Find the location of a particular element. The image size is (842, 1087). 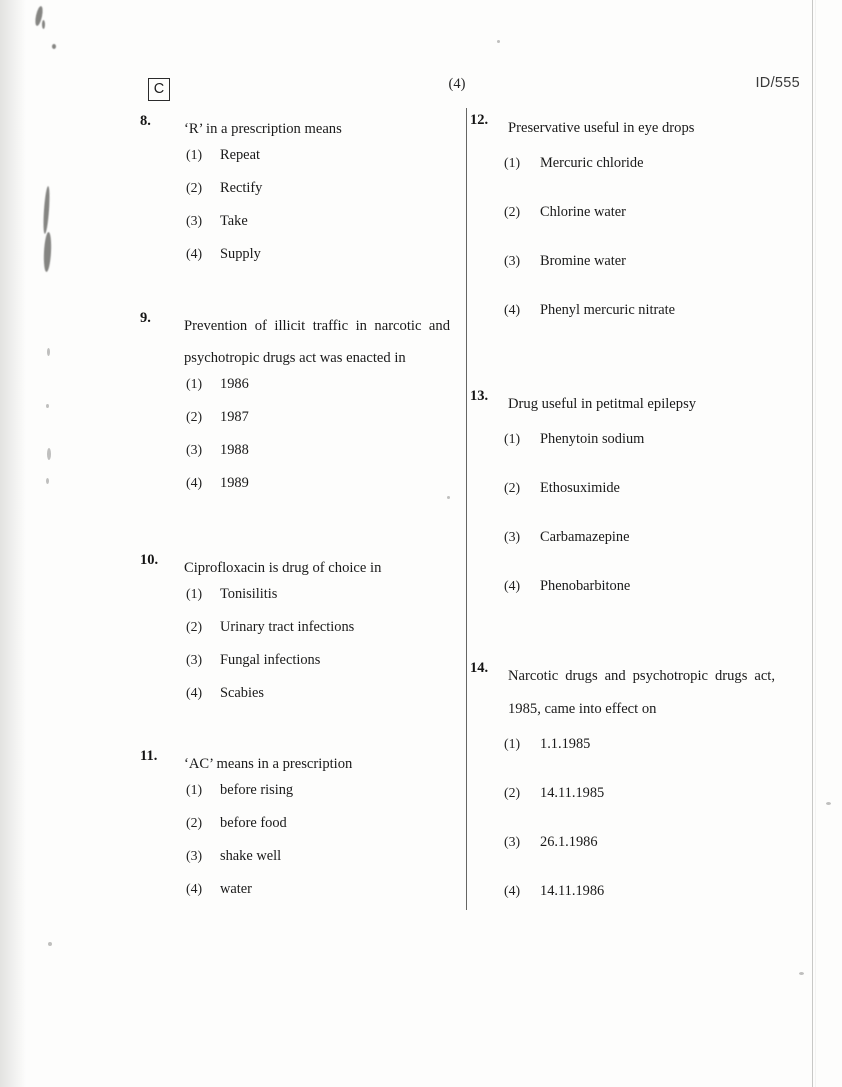

question-number: 12. is located at coordinates (479, 120).